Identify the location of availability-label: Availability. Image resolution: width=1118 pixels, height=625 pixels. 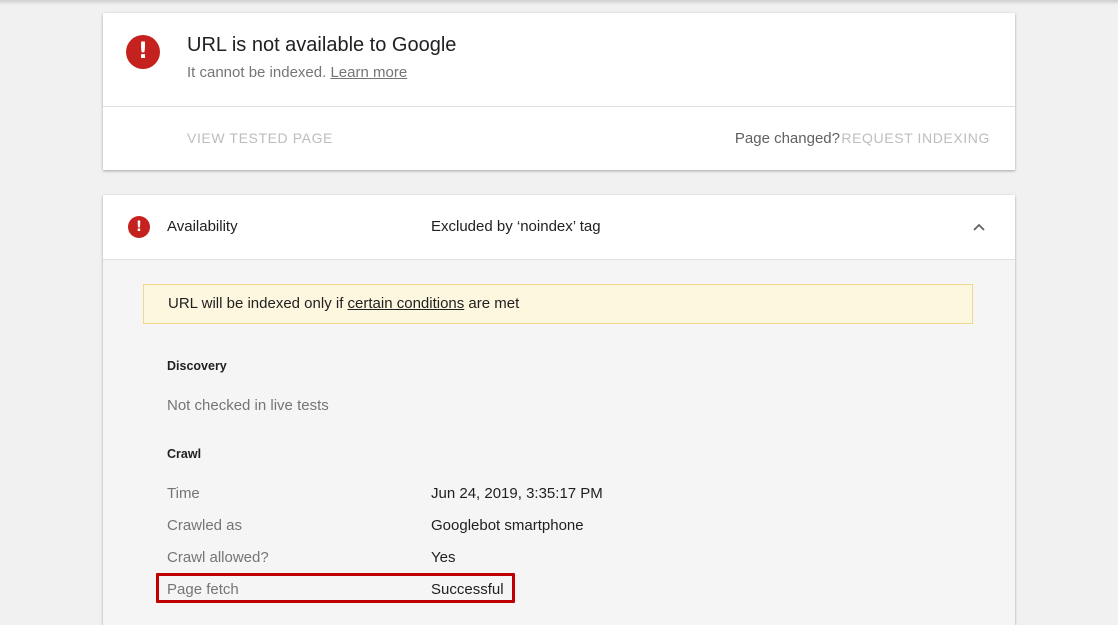
(202, 226).